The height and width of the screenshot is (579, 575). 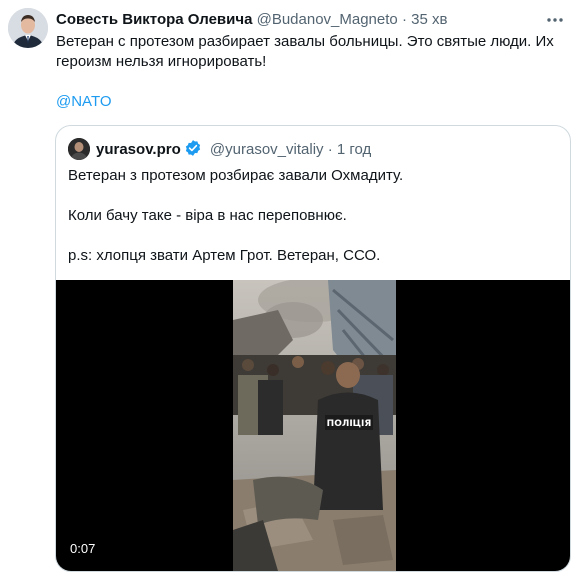 I want to click on vest-label: ПОЛІЦІЯ, so click(x=349, y=424).